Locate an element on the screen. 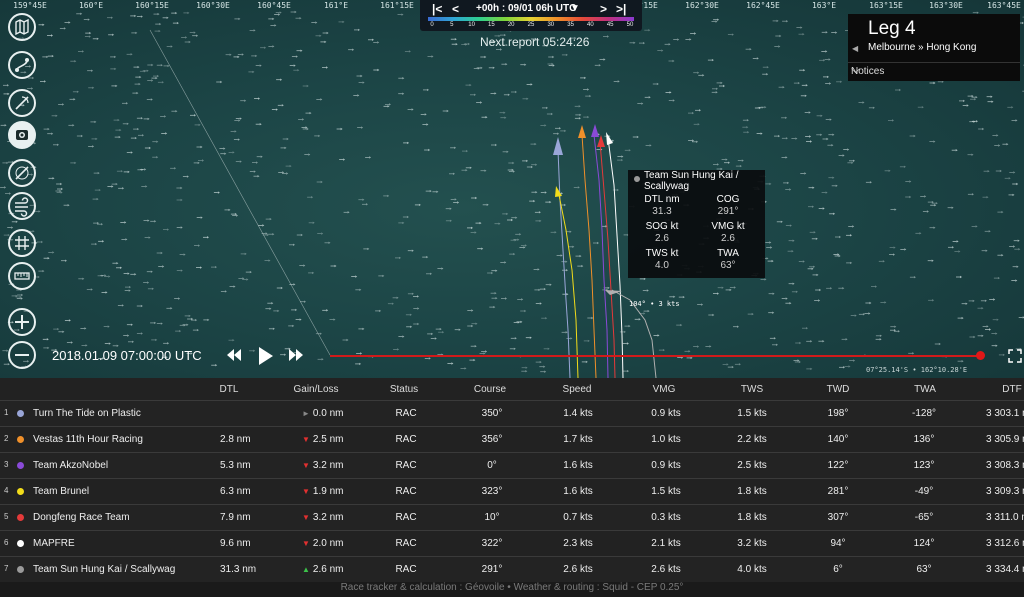  rank-number: 2 is located at coordinates (6, 438).